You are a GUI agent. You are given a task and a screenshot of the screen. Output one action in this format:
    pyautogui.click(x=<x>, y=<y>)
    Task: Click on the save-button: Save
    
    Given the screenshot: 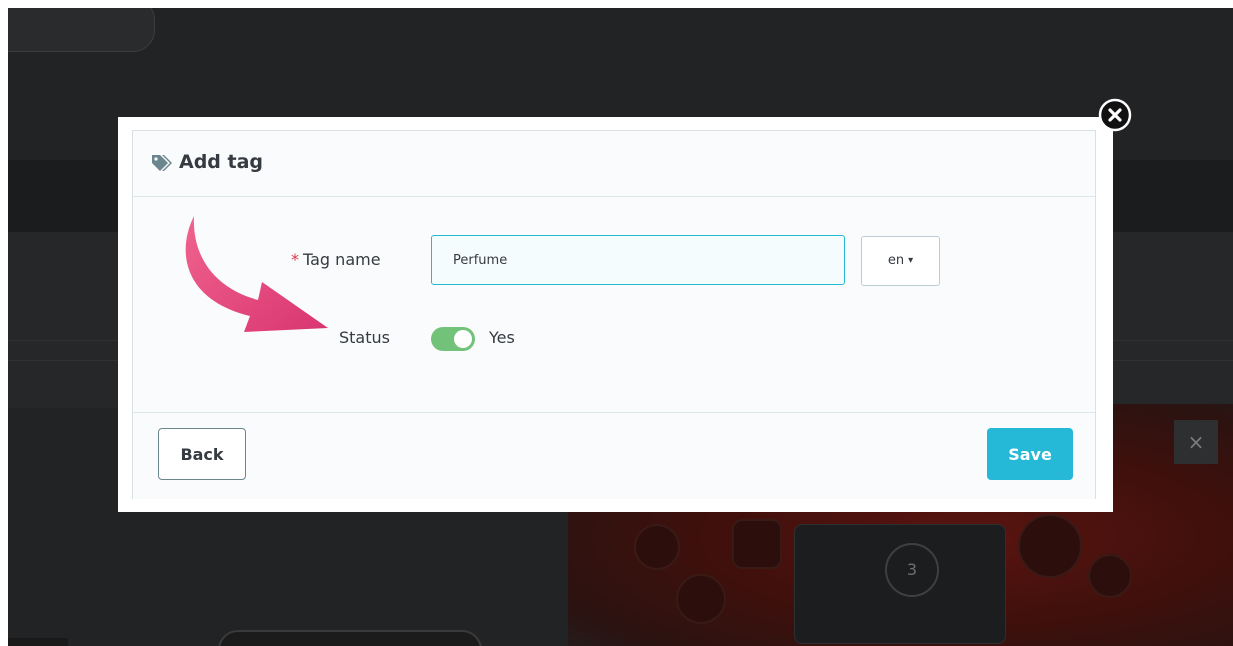 What is the action you would take?
    pyautogui.click(x=1030, y=454)
    